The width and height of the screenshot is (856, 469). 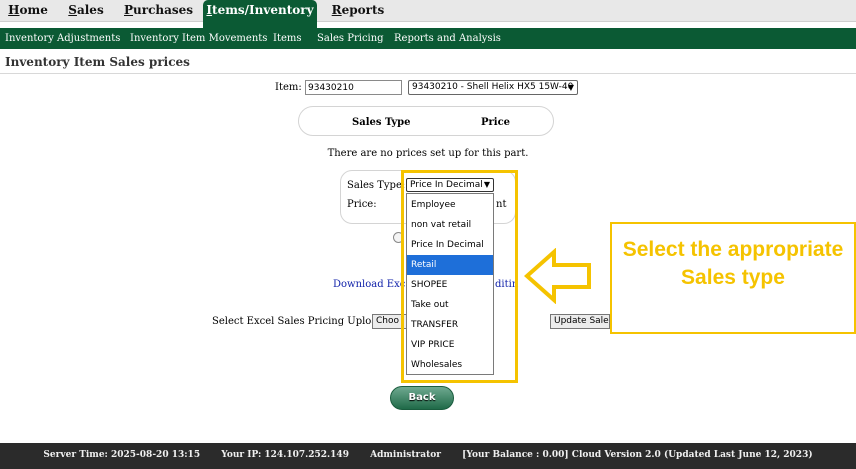 I want to click on col-sales-type: Sales Type, so click(x=381, y=122).